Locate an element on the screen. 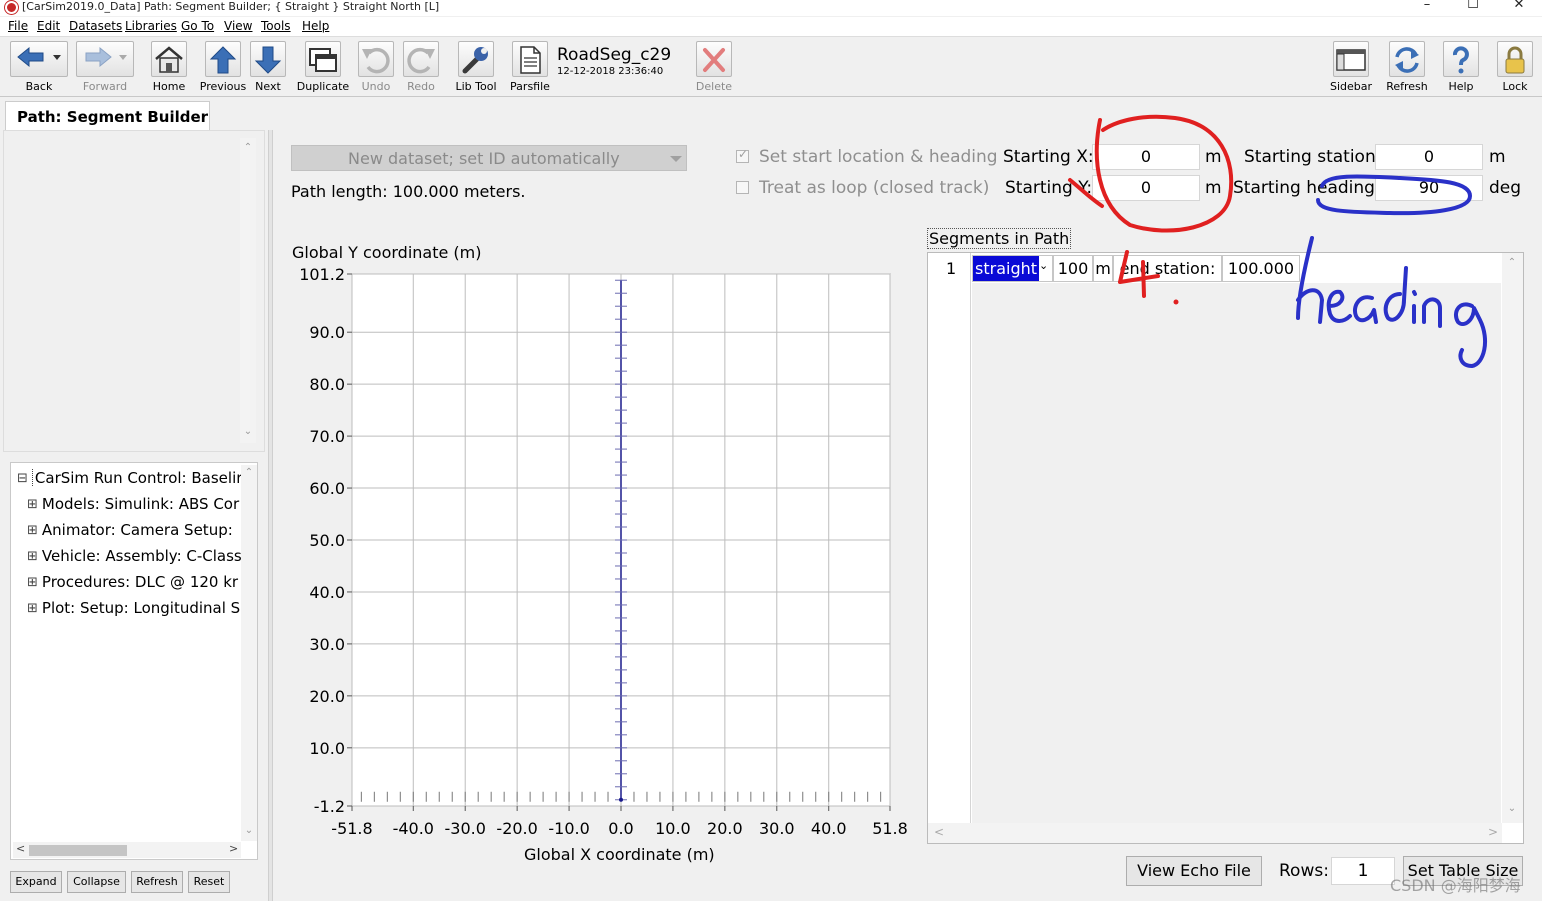 This screenshot has height=901, width=1542. menu-tools: Tools is located at coordinates (276, 26).